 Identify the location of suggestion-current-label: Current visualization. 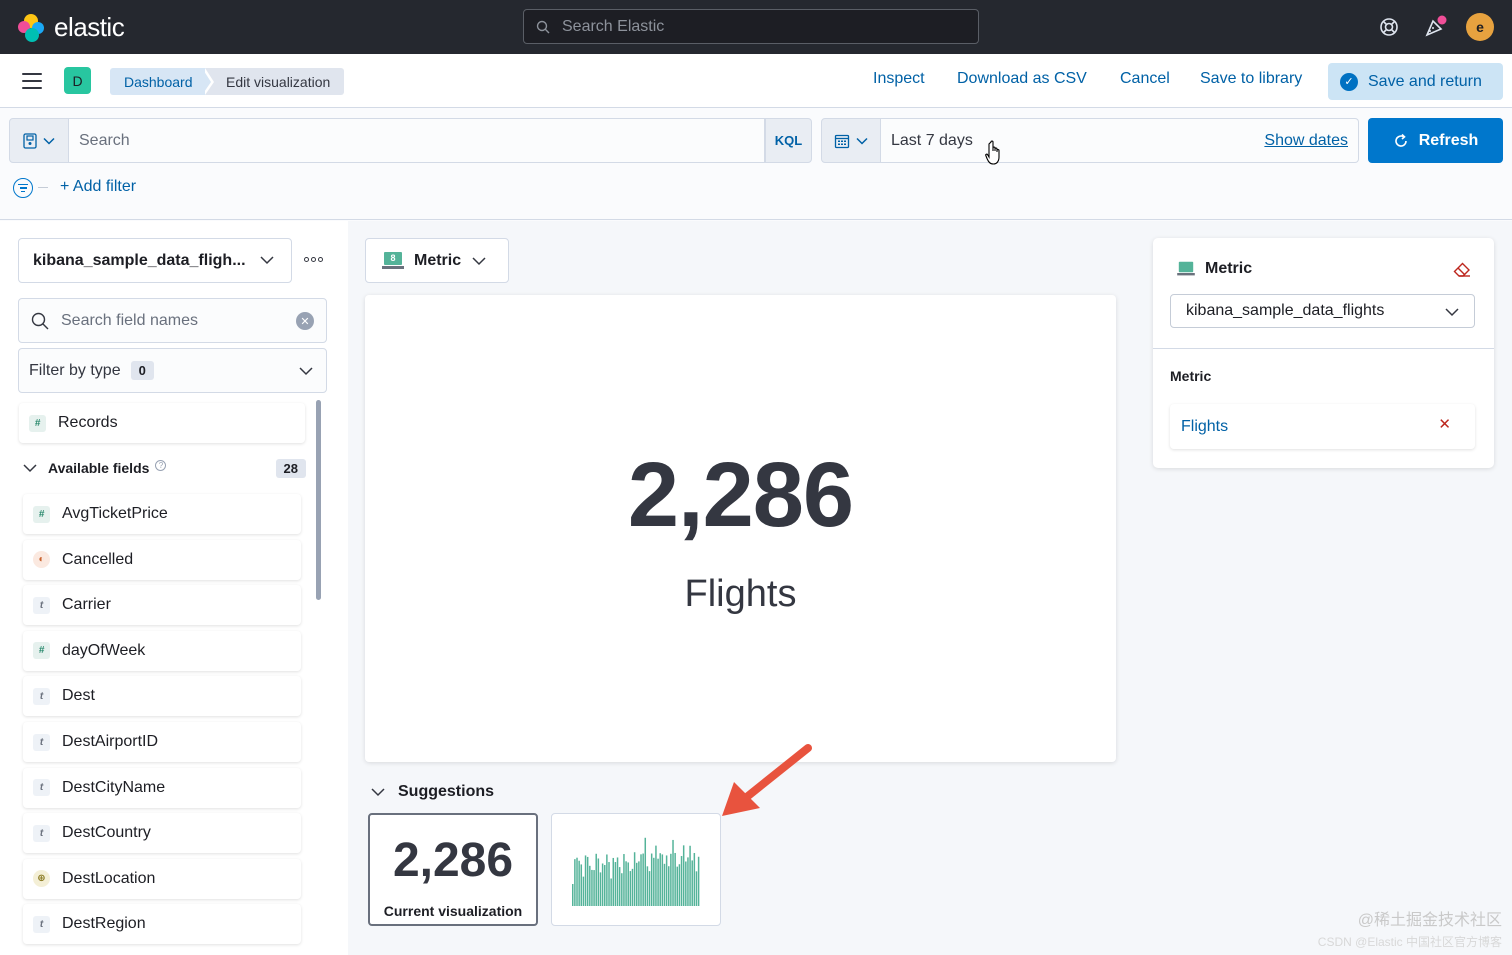
(453, 911).